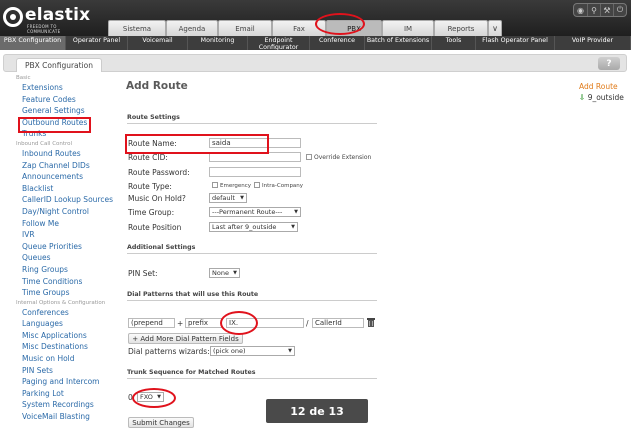  What do you see at coordinates (257, 185) in the screenshot?
I see `intra-company-checkbox` at bounding box center [257, 185].